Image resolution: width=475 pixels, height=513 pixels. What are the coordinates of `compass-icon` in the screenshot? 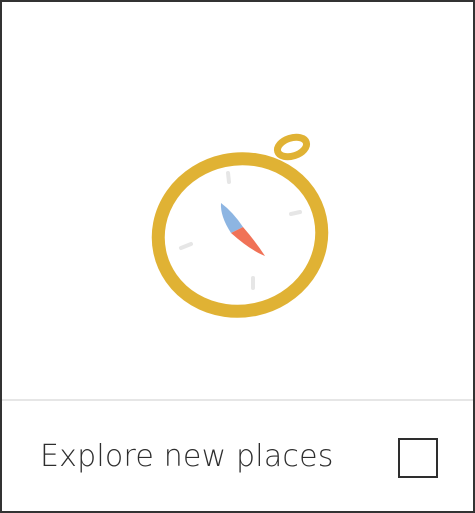 It's located at (240, 225).